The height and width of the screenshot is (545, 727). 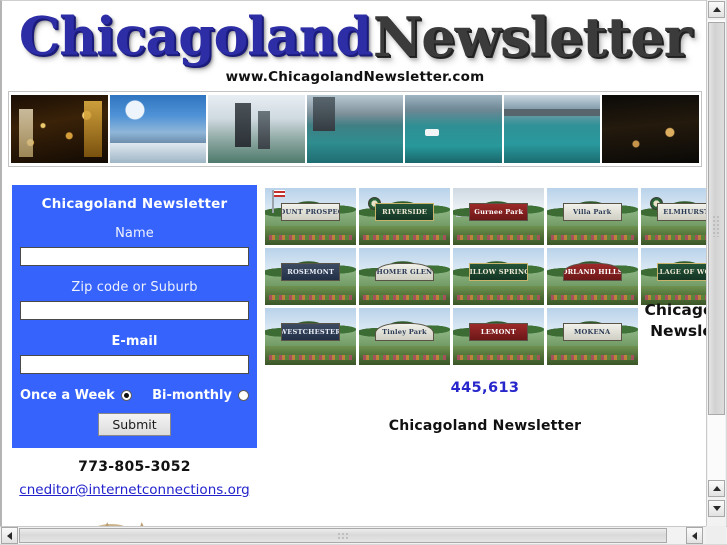 I want to click on frequency-option-row: Once a Week Bi-monthly, so click(x=134, y=399).